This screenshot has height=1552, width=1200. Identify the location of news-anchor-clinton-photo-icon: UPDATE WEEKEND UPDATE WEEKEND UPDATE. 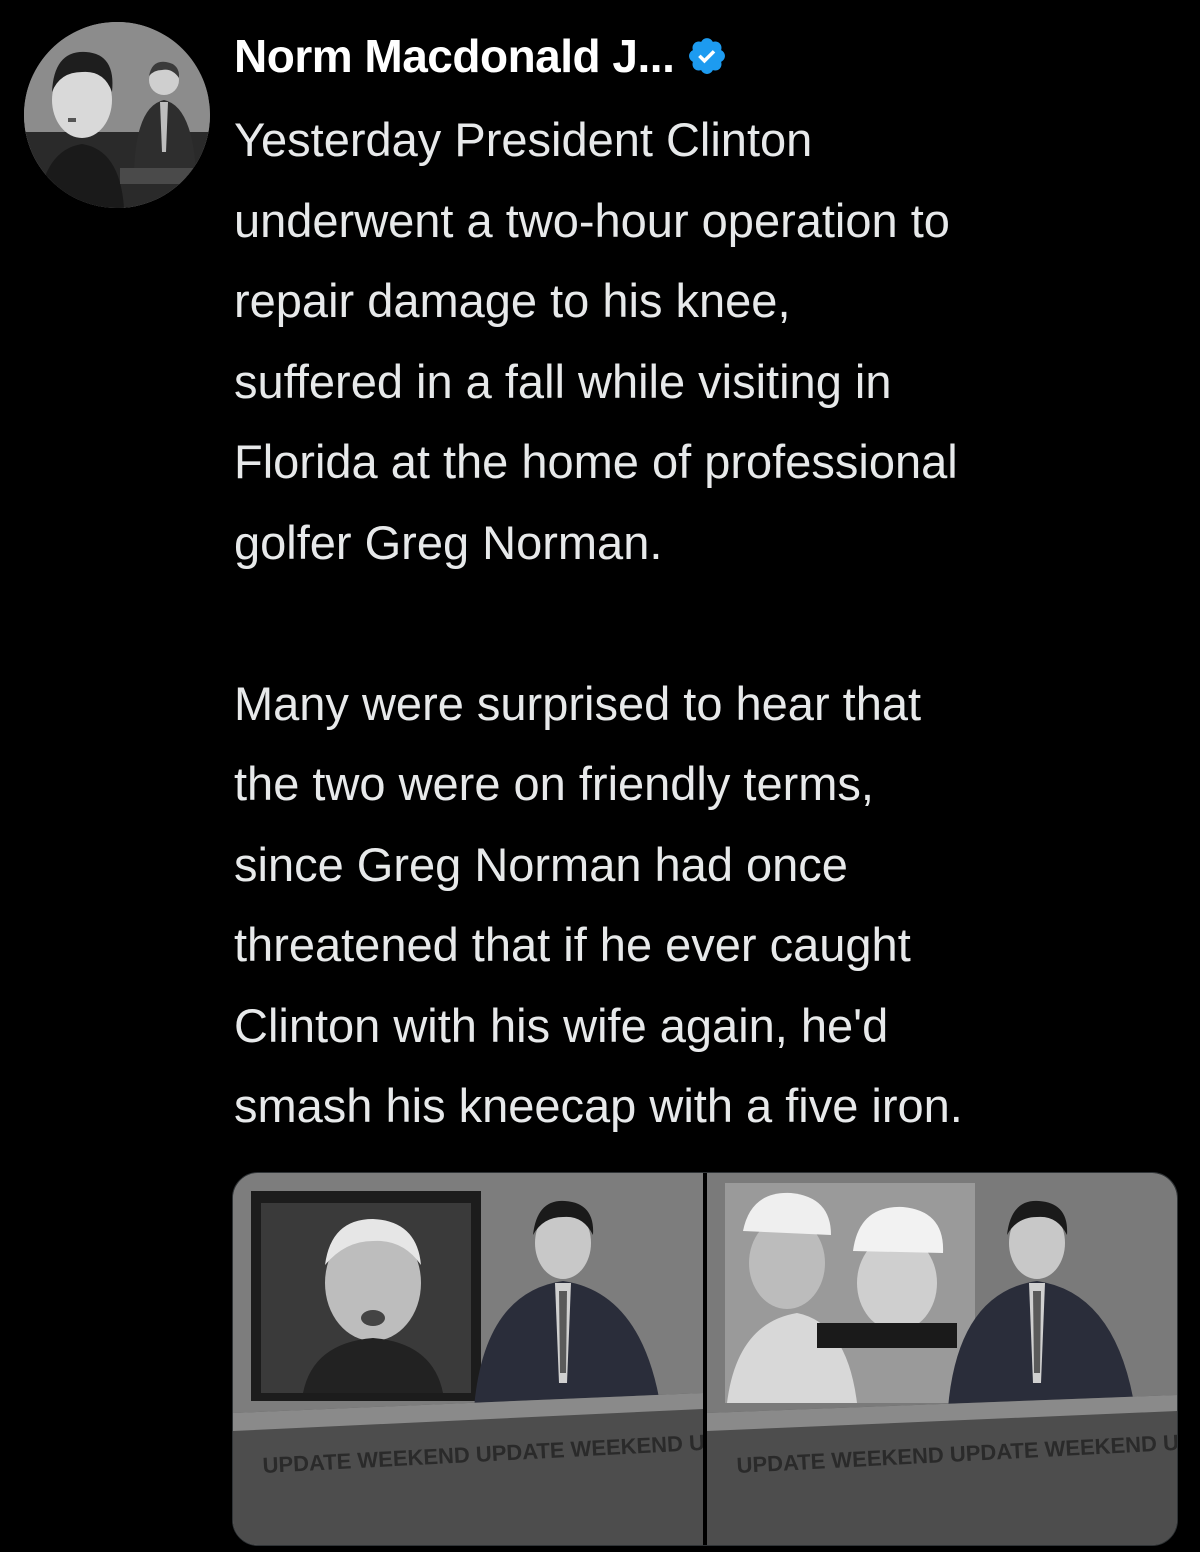
(468, 1359).